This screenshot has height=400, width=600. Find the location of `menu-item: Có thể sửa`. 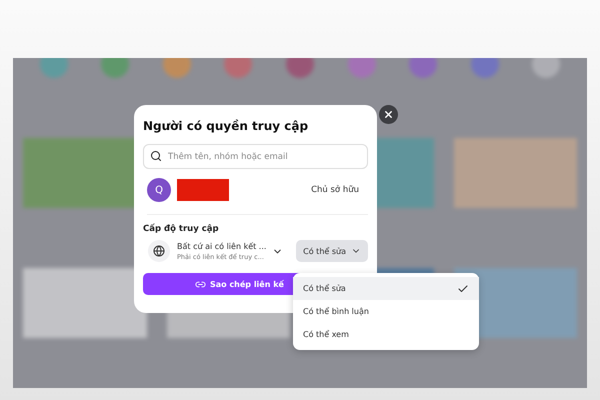

menu-item: Có thể sửa is located at coordinates (386, 288).